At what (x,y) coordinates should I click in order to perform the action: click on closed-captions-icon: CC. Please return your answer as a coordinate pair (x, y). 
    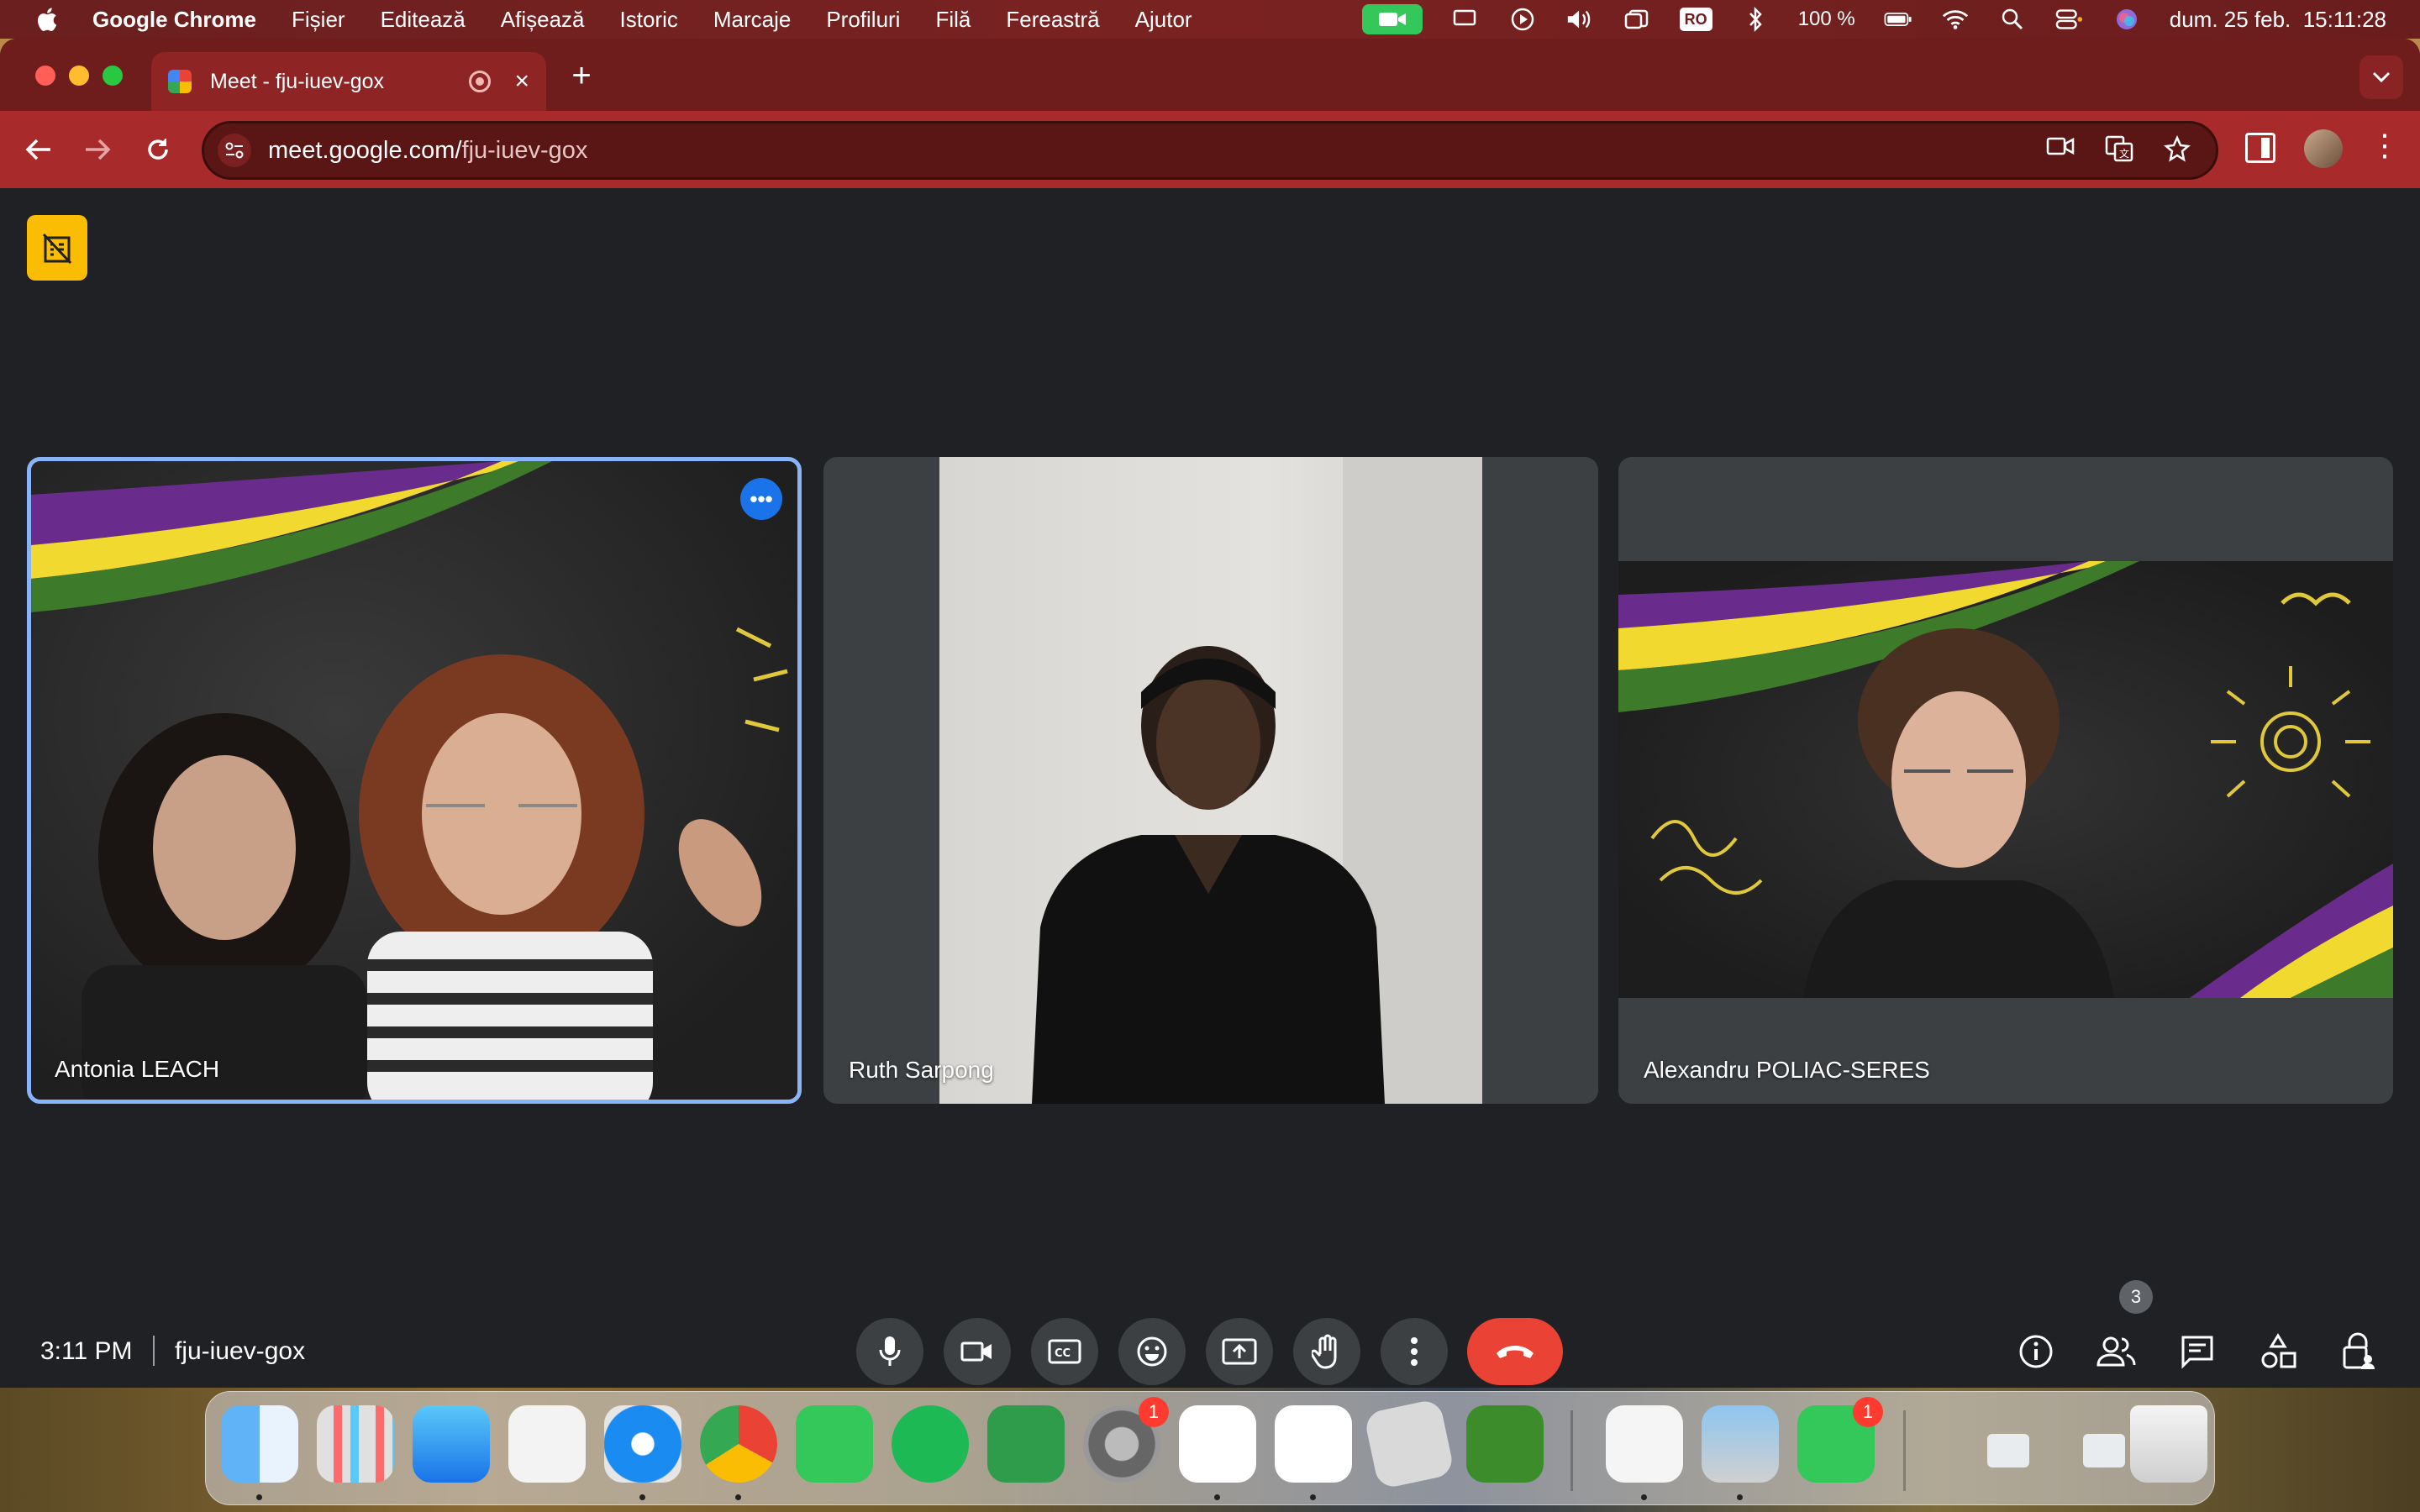
    Looking at the image, I should click on (1064, 1351).